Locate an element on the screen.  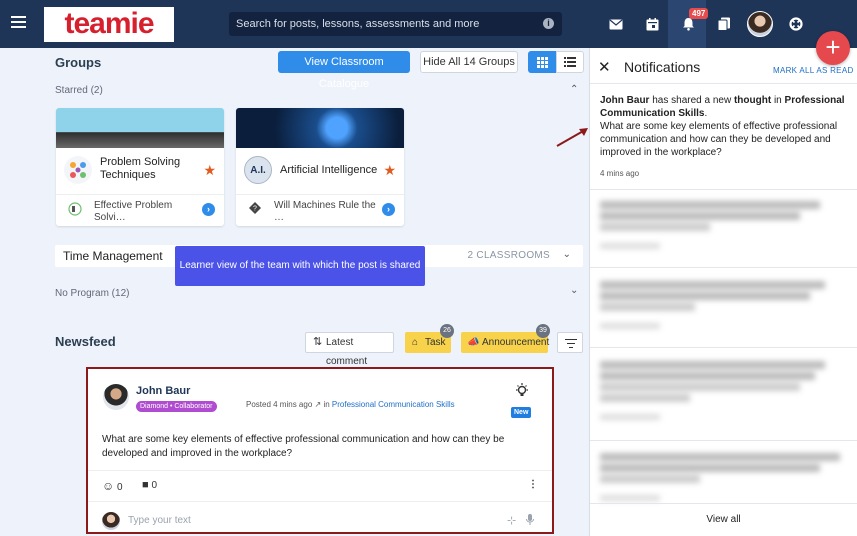
comment-icon: ■ is located at coordinates (145, 485).